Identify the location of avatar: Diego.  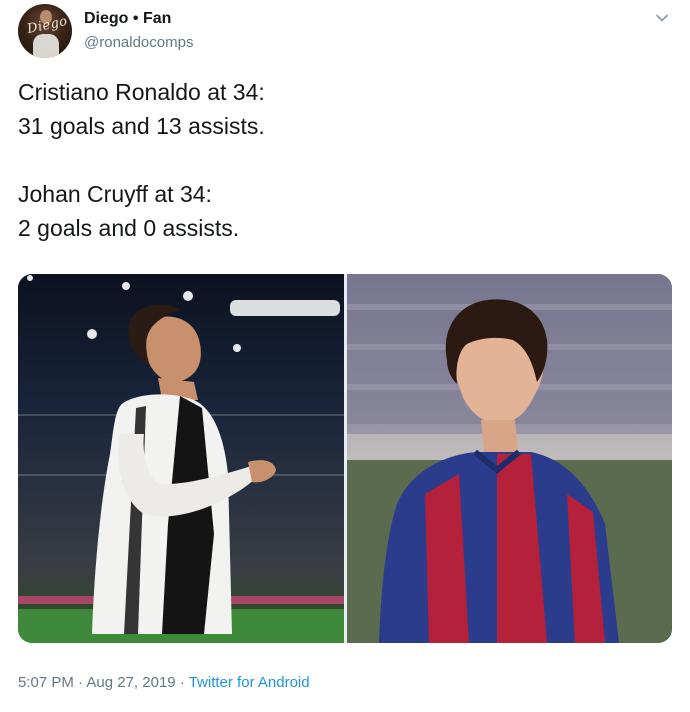
(45, 31).